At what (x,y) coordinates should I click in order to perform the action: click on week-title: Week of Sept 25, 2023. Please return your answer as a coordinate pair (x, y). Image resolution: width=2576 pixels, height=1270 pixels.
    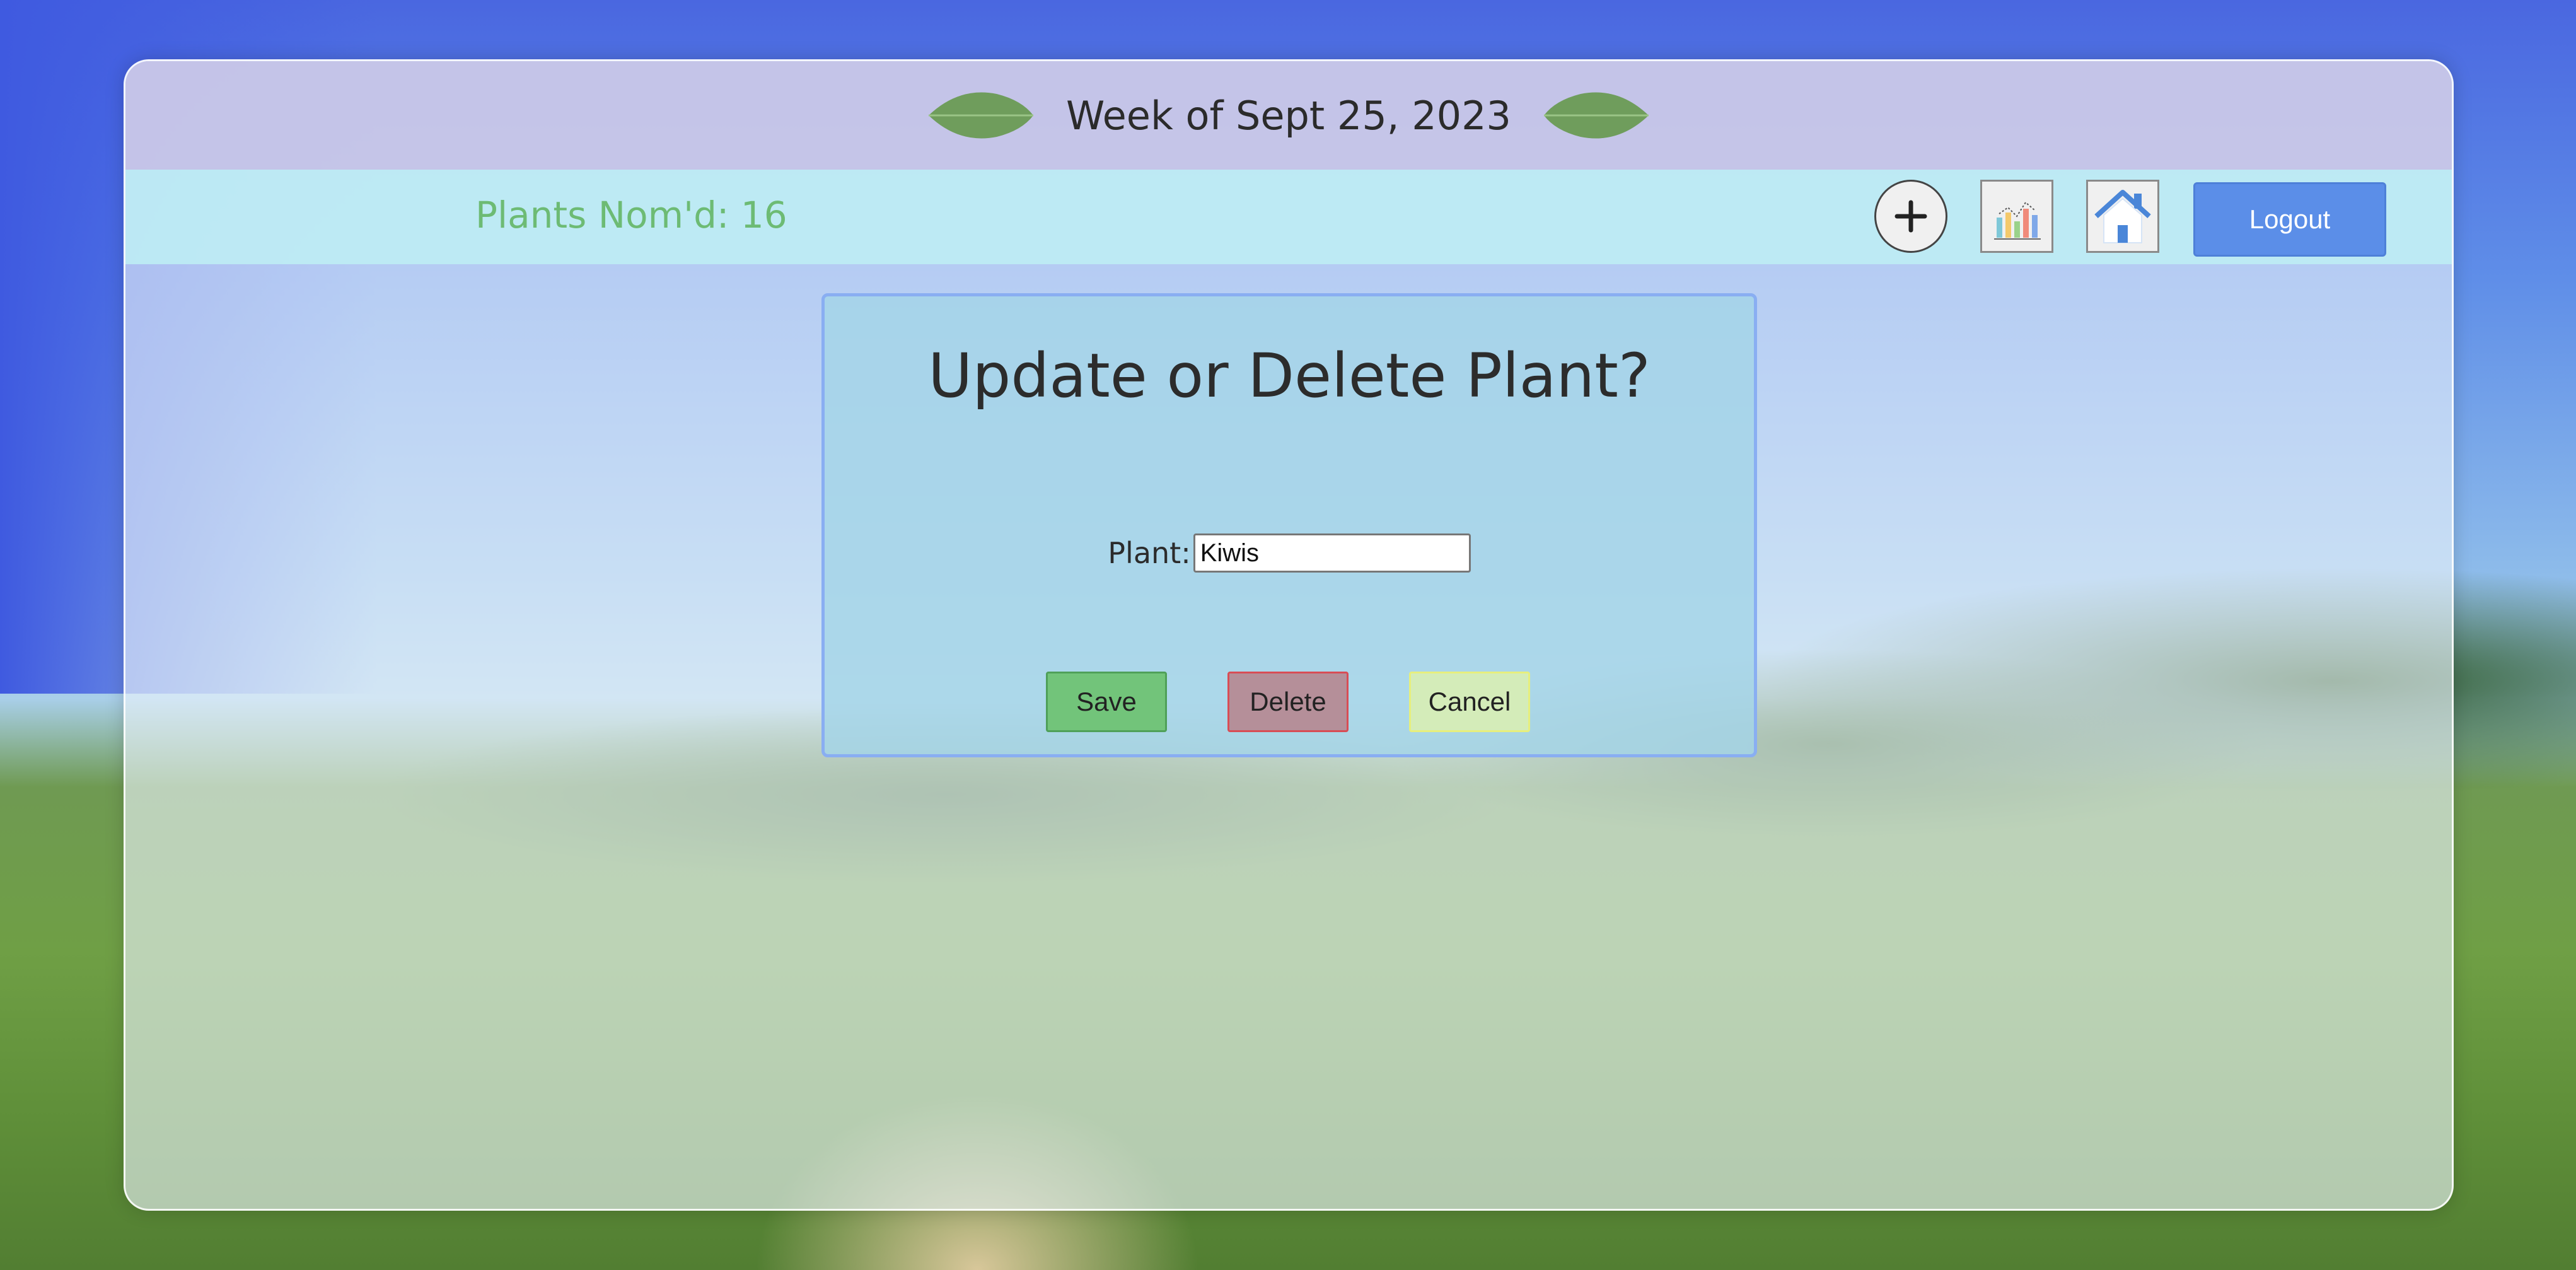
    Looking at the image, I should click on (1288, 115).